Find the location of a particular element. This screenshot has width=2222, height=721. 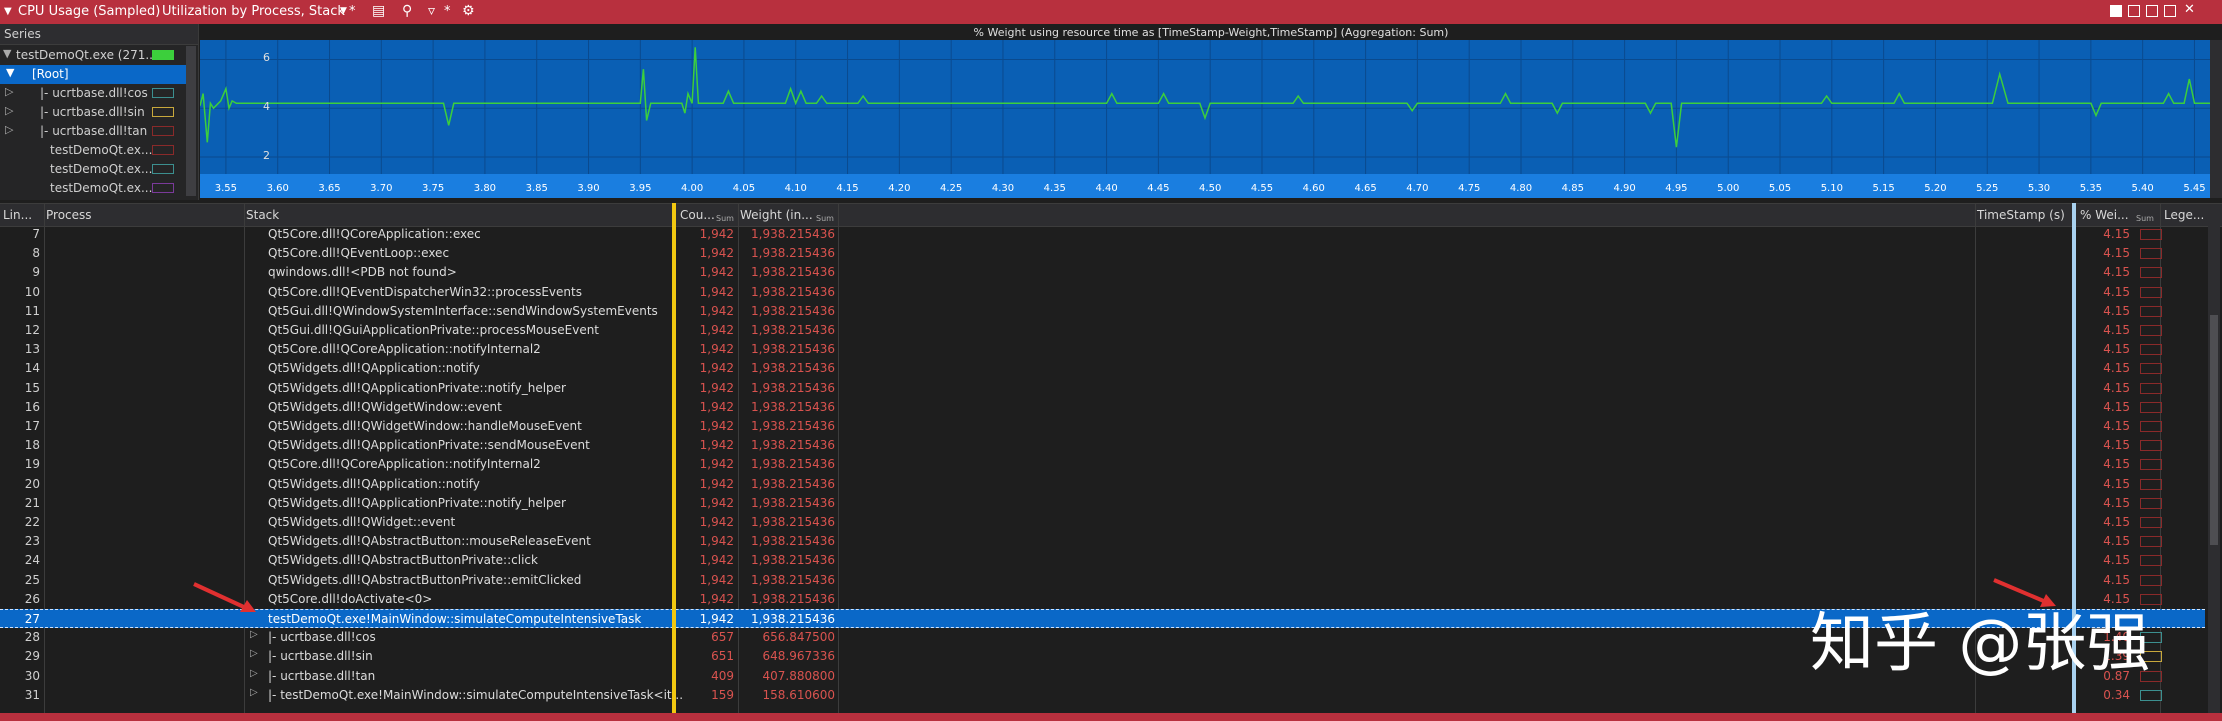

series-scrollbar is located at coordinates (191, 121).